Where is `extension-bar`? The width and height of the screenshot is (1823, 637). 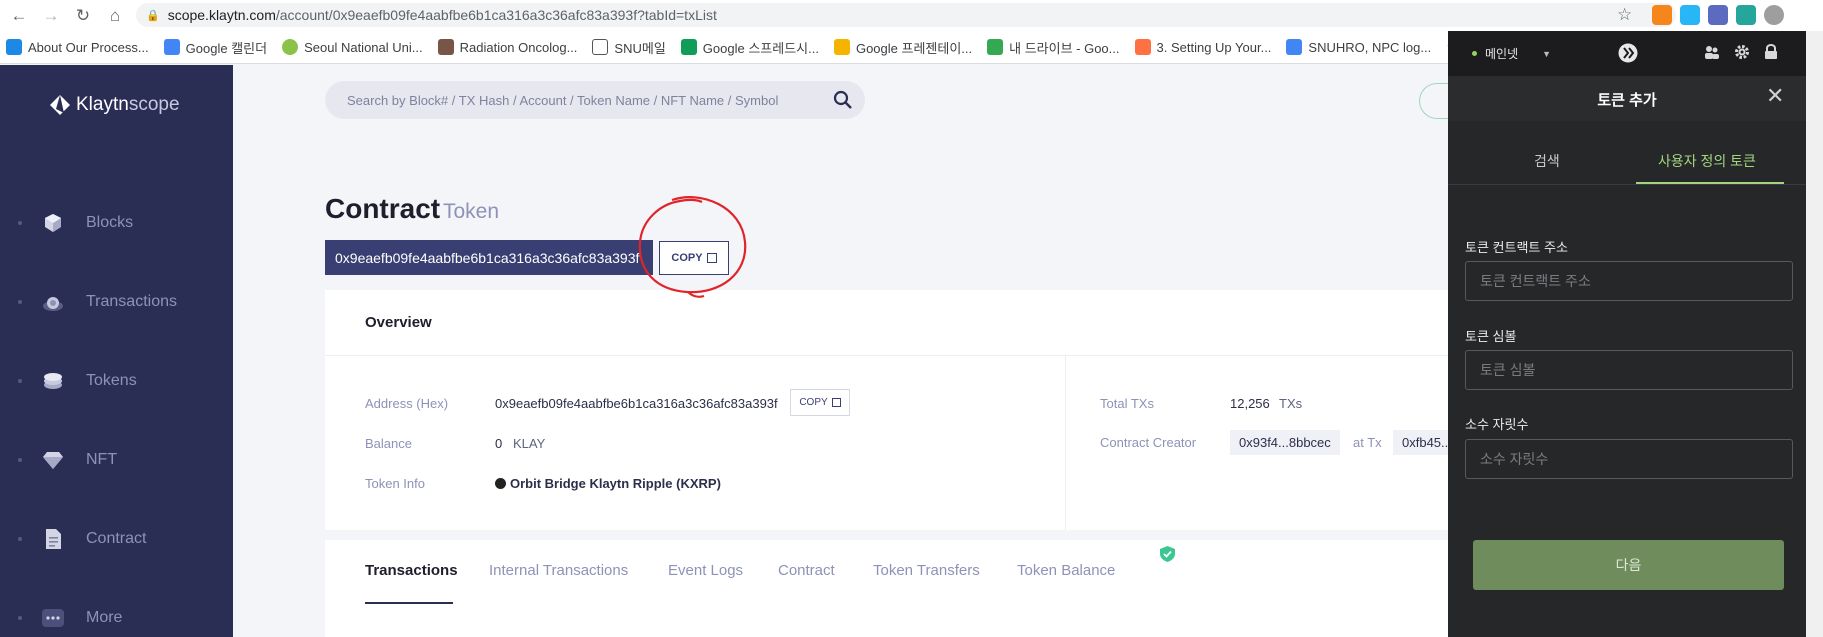 extension-bar is located at coordinates (1718, 15).